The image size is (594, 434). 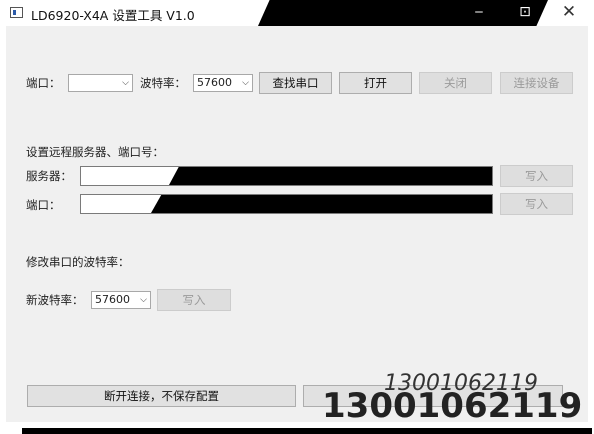 I want to click on find-port-button: 查找串口, so click(x=295, y=83).